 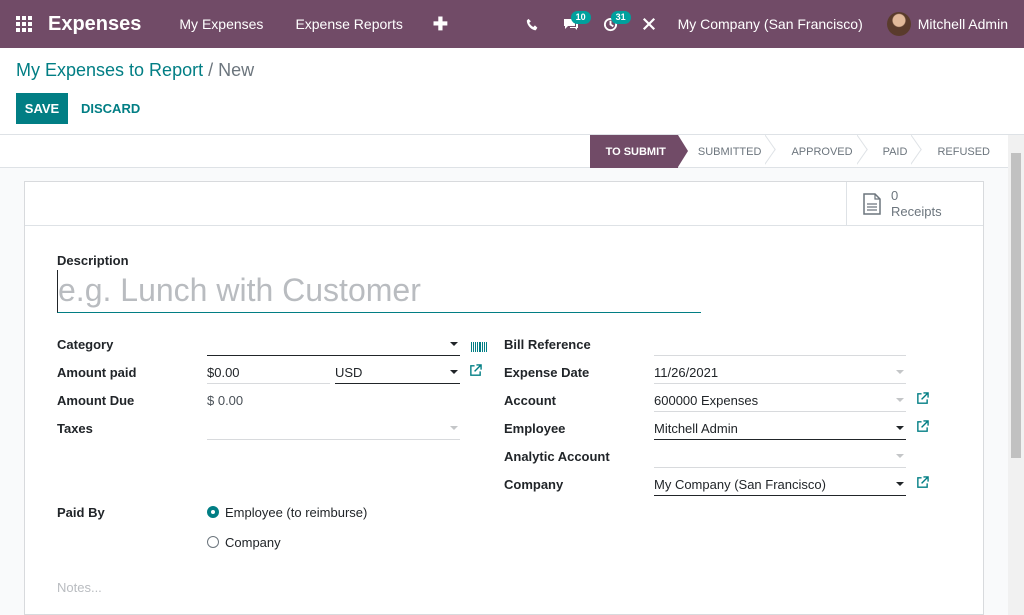 I want to click on amount-paid-input: $0.00, so click(x=268, y=373).